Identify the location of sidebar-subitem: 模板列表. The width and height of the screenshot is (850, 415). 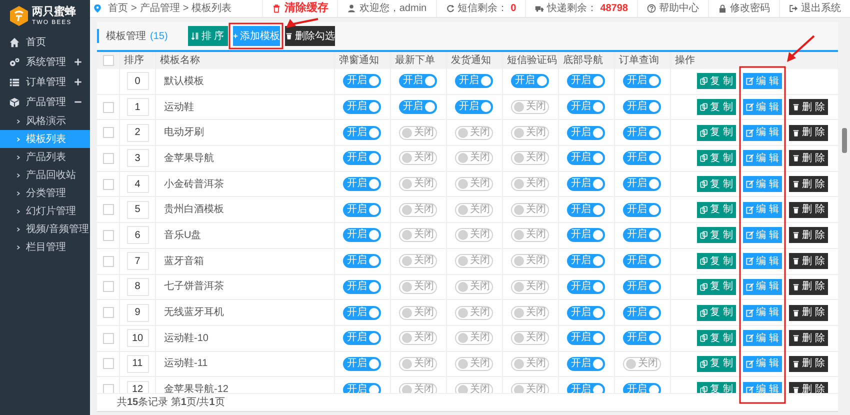
(45, 139).